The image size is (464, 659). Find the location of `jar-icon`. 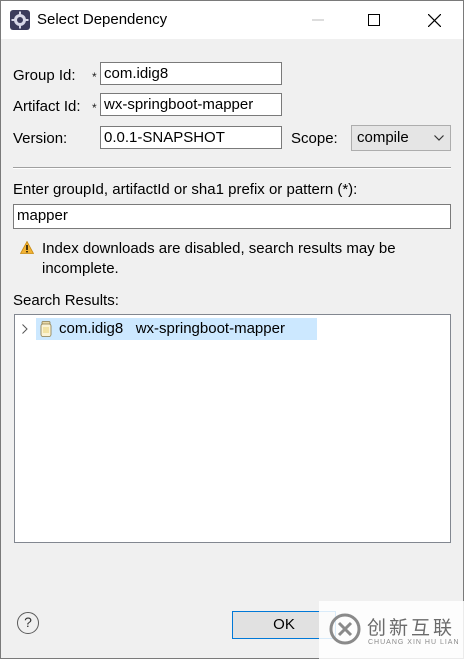

jar-icon is located at coordinates (46, 329).